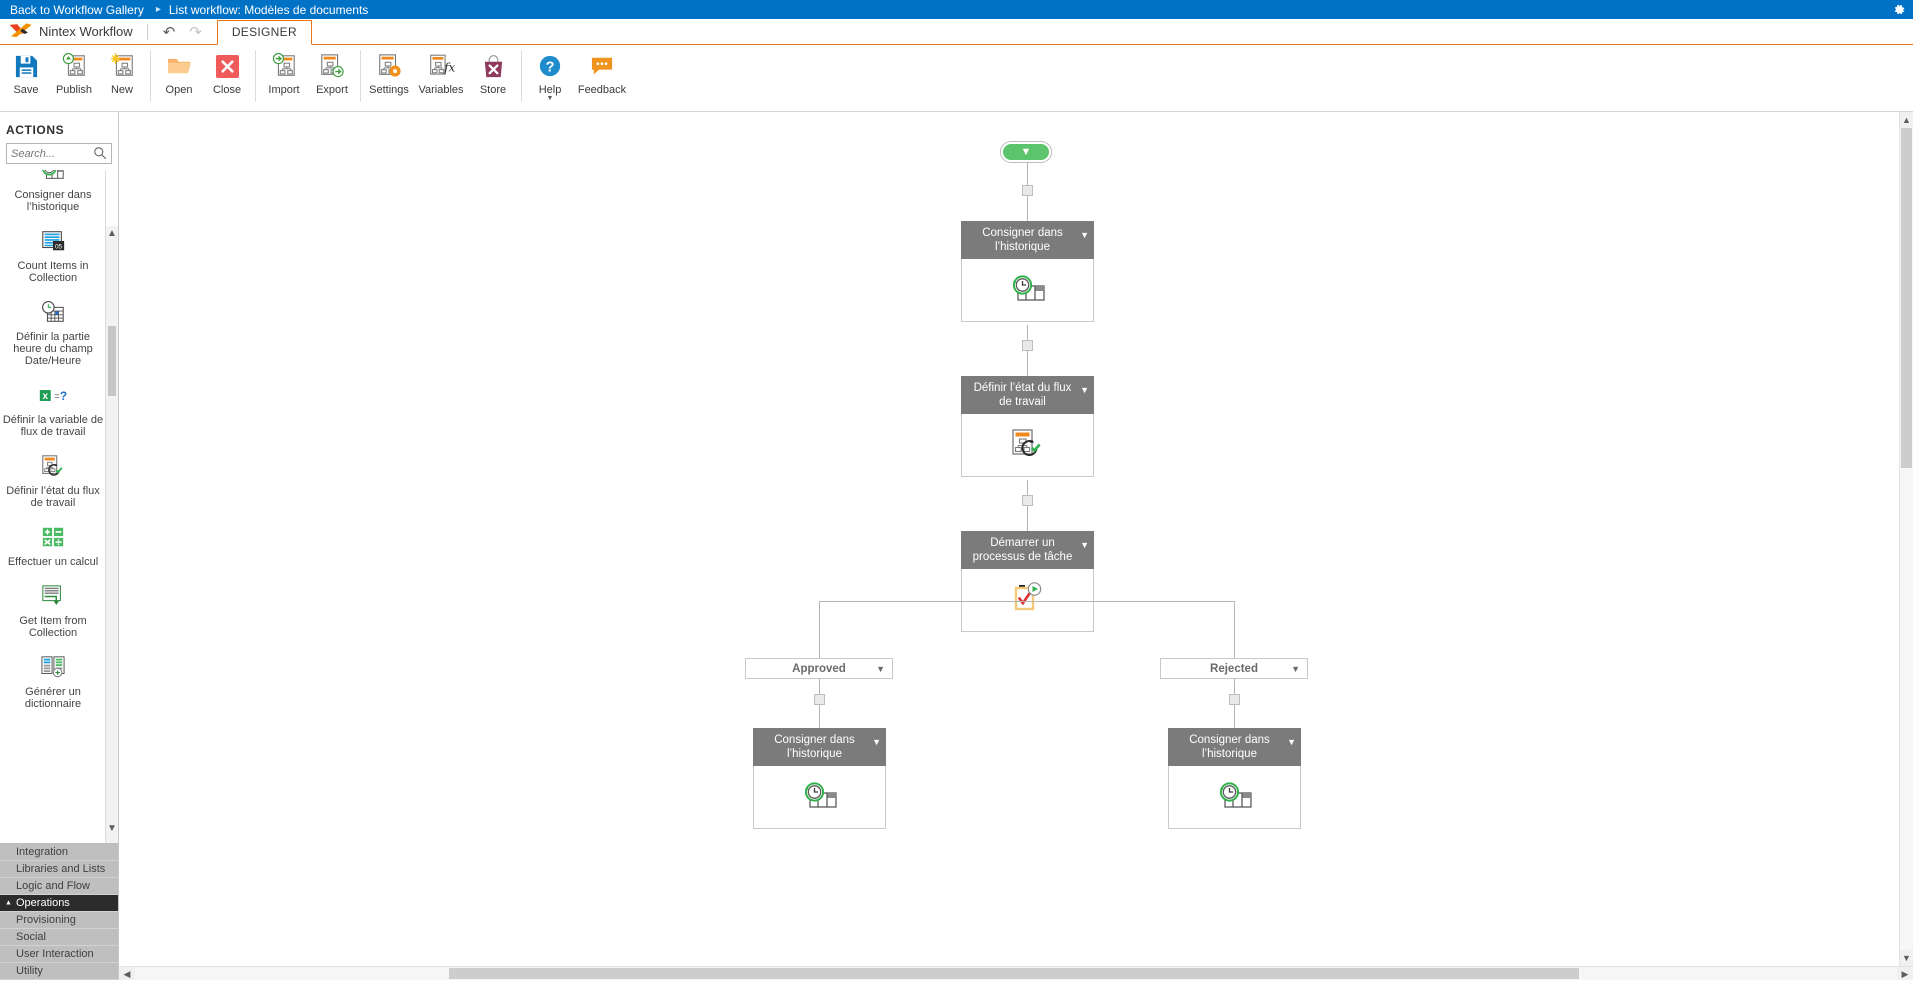 This screenshot has width=1913, height=981. I want to click on action-item-label: Définir l’état du flux de travail, so click(53, 497).